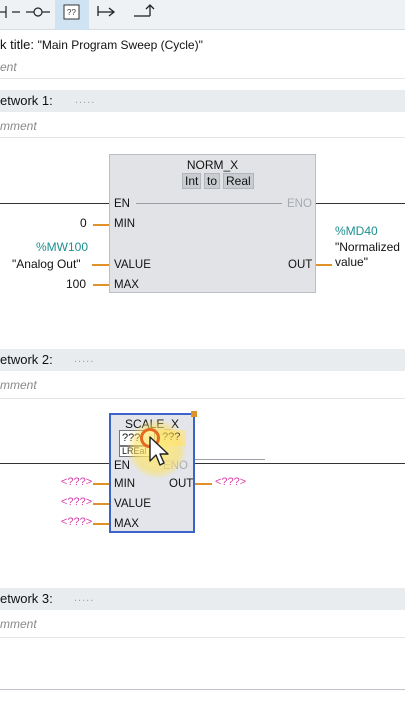 This screenshot has height=720, width=405. Describe the element at coordinates (38, 12) in the screenshot. I see `coil-icon` at that location.